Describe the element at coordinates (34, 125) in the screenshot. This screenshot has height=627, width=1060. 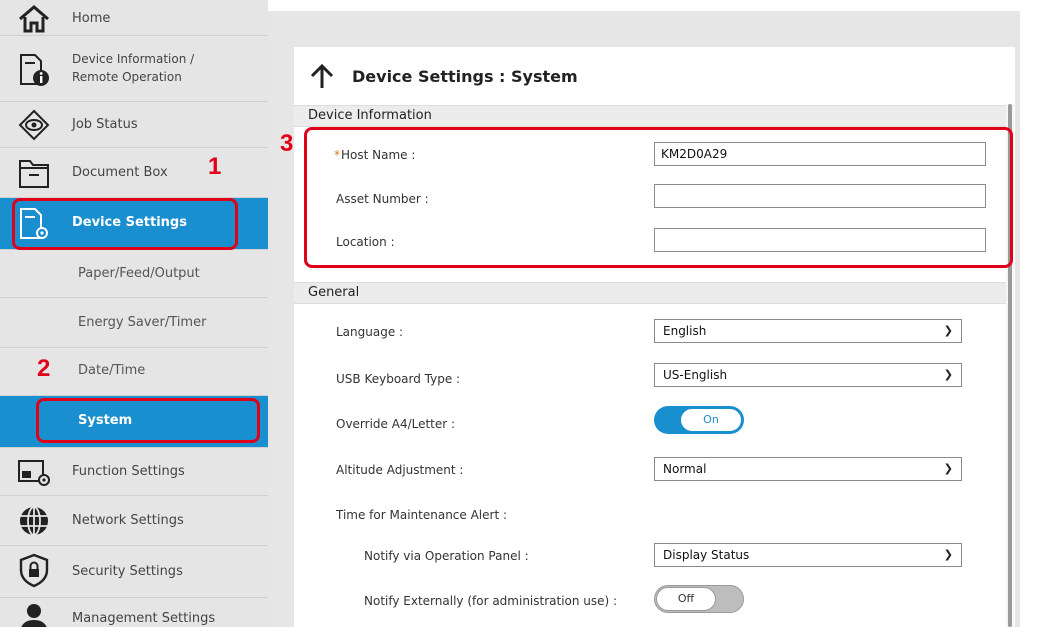
I see `job-status-icon` at that location.